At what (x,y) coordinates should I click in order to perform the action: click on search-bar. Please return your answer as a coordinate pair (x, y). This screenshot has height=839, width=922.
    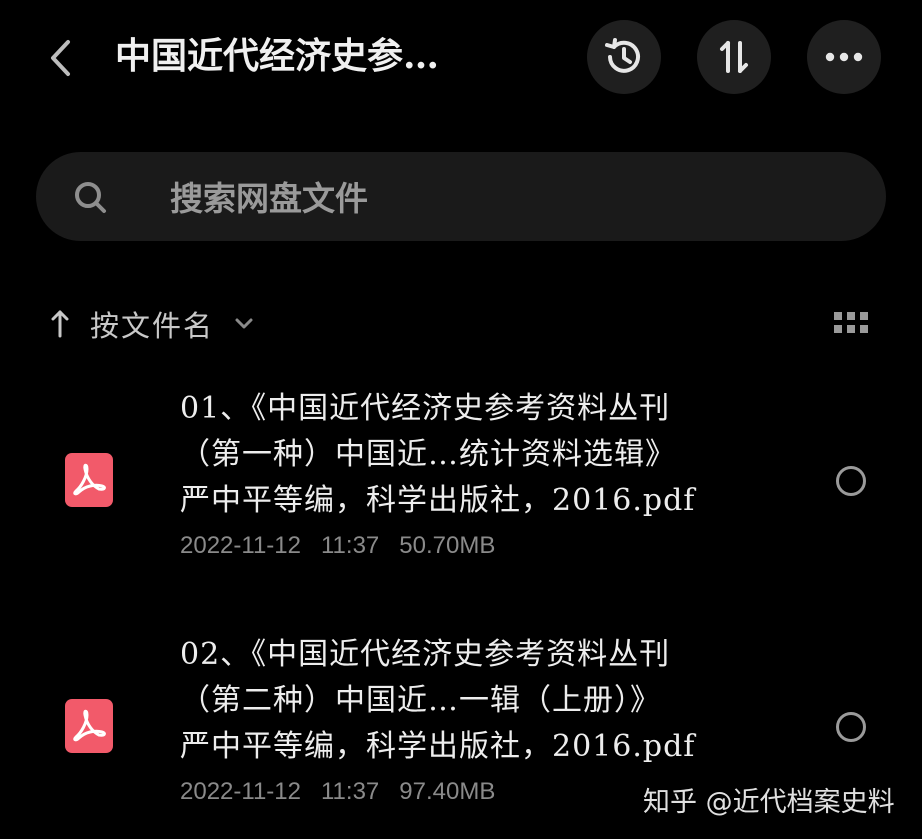
    Looking at the image, I should click on (461, 196).